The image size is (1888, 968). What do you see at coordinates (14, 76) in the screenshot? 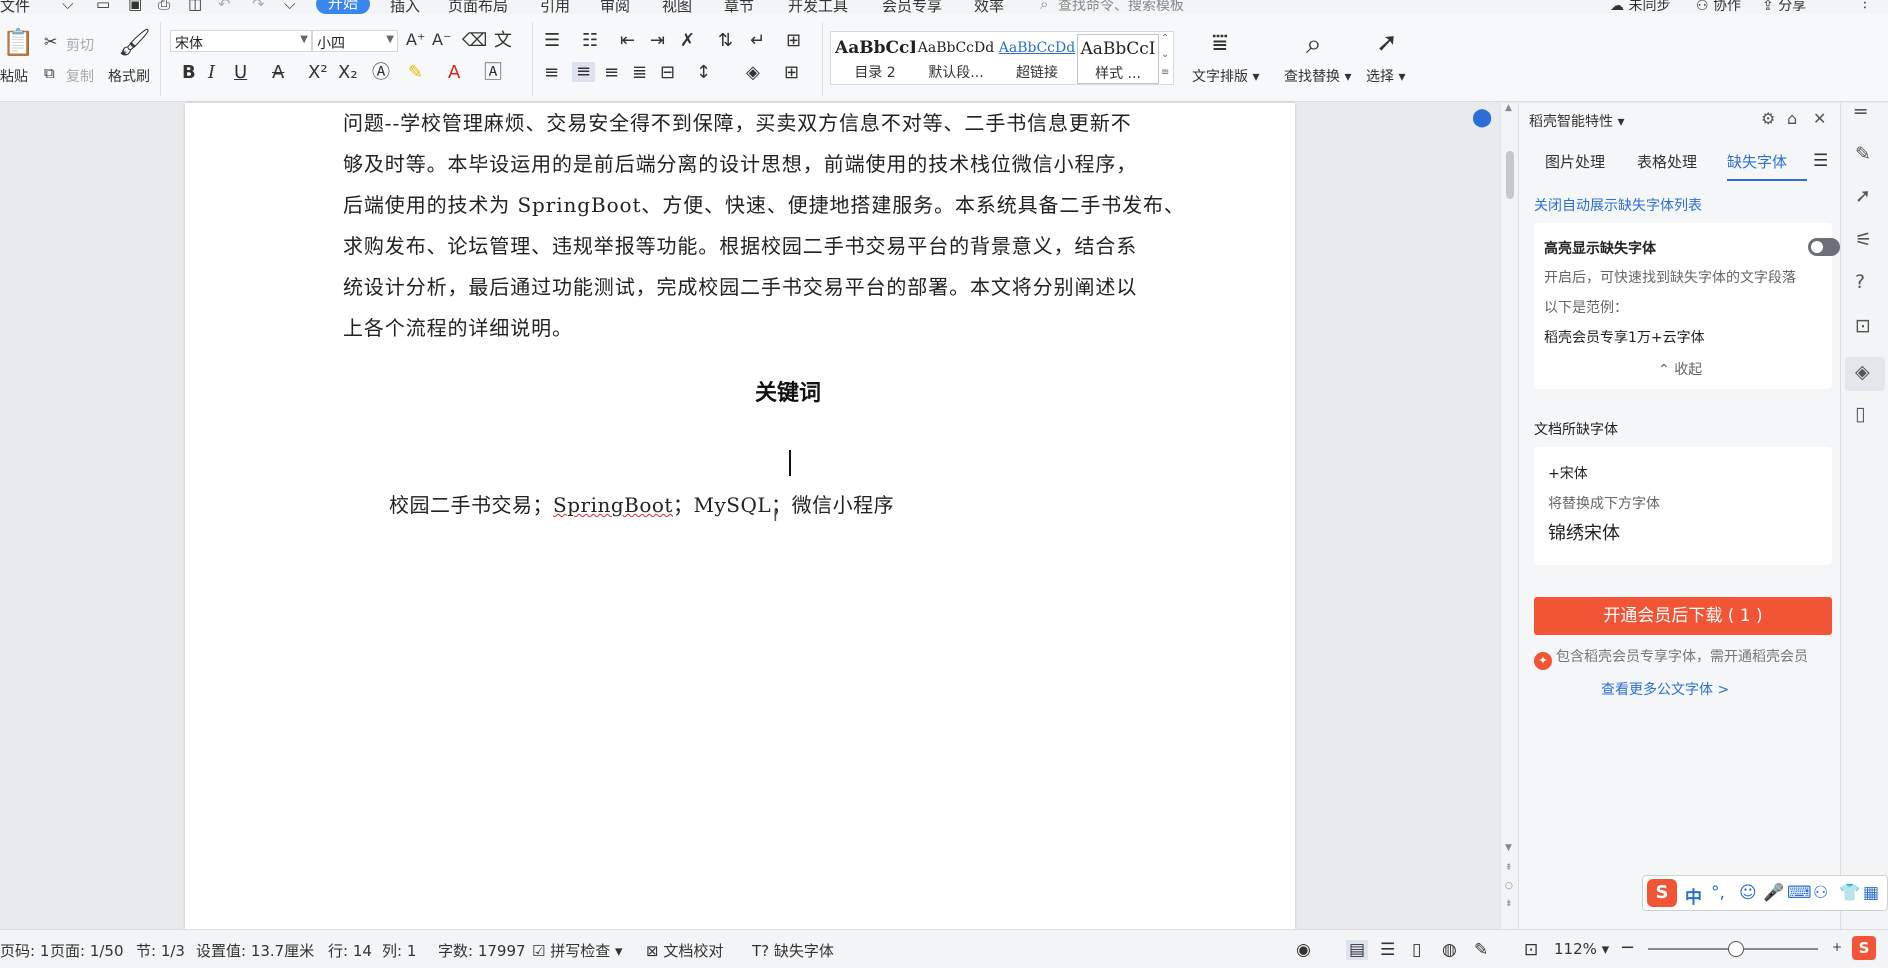
I see `paste-button: 粘贴` at bounding box center [14, 76].